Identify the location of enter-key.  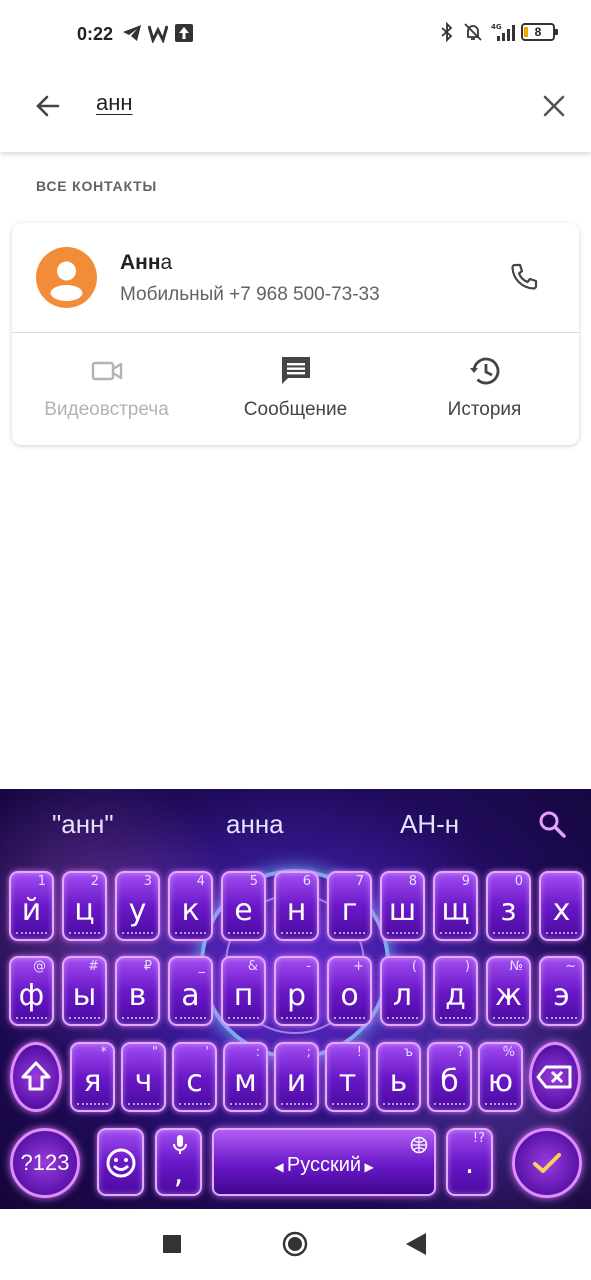
(547, 1163).